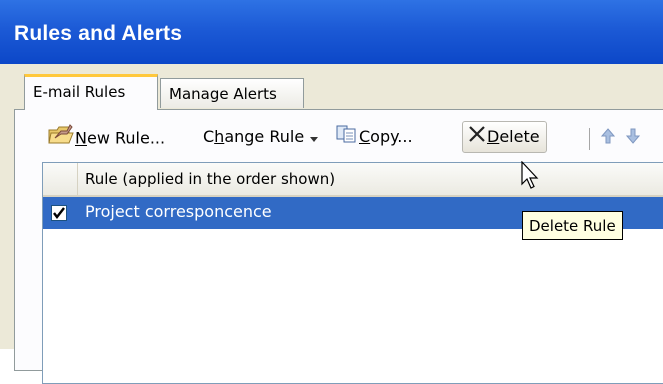 This screenshot has width=663, height=384. What do you see at coordinates (493, 136) in the screenshot?
I see `delete-mnemonic: D` at bounding box center [493, 136].